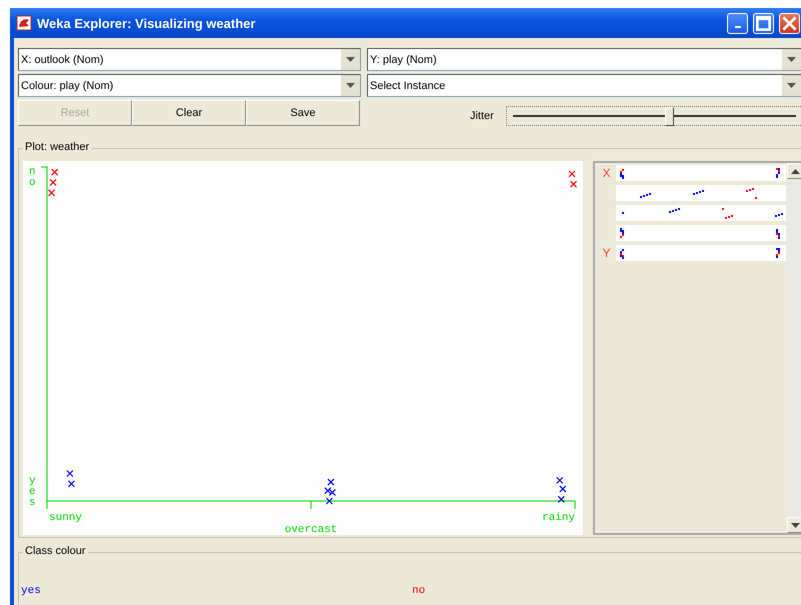 Image resolution: width=801 pixels, height=605 pixels. Describe the element at coordinates (55, 551) in the screenshot. I see `panel-title: Class colour` at that location.